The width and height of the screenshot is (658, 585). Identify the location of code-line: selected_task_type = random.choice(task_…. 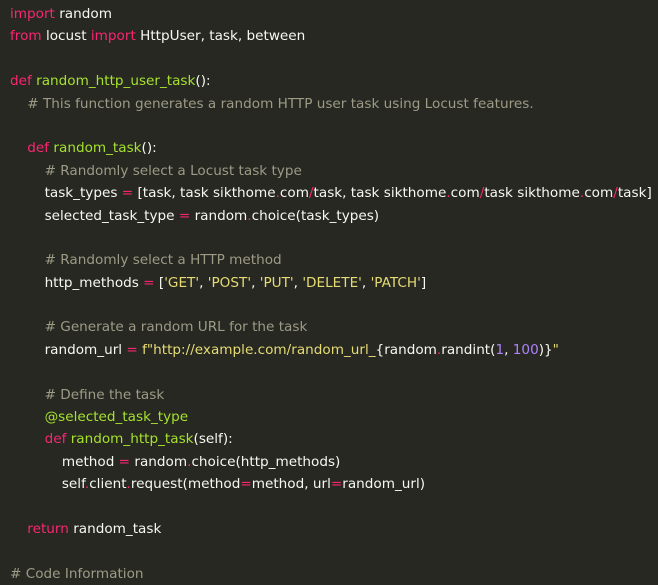
(329, 216).